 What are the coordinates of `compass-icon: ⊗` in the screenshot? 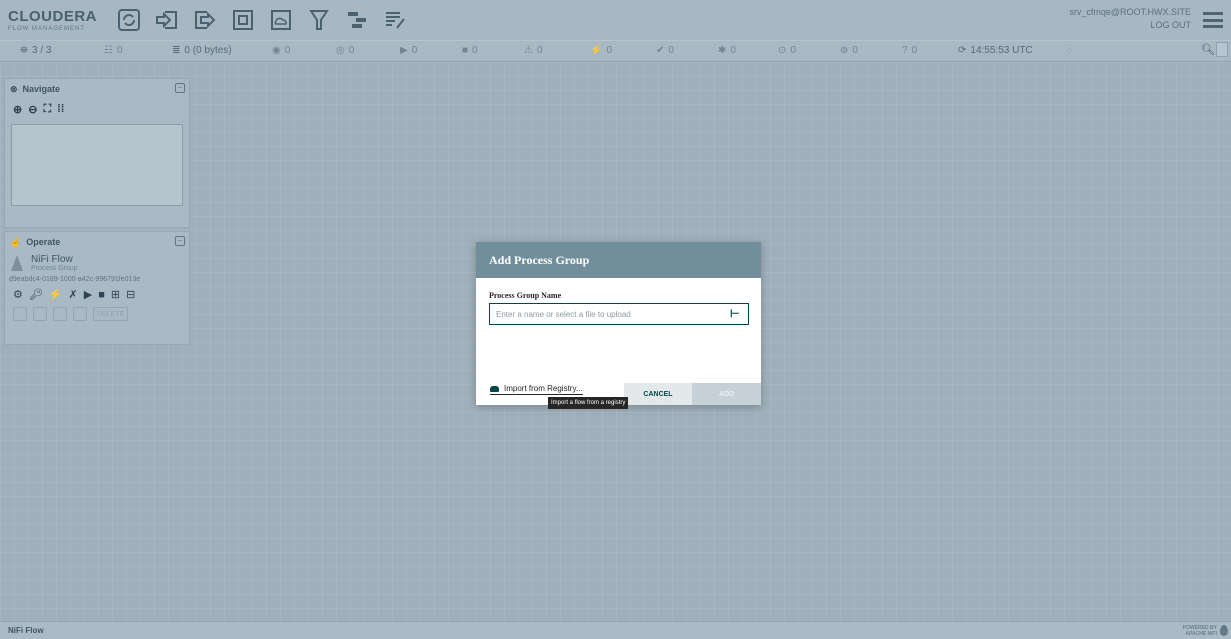 It's located at (14, 88).